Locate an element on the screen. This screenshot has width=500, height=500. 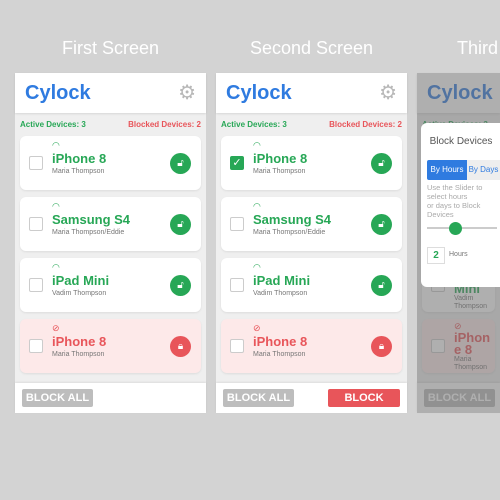
screen-title: First Screen is located at coordinates (110, 48).